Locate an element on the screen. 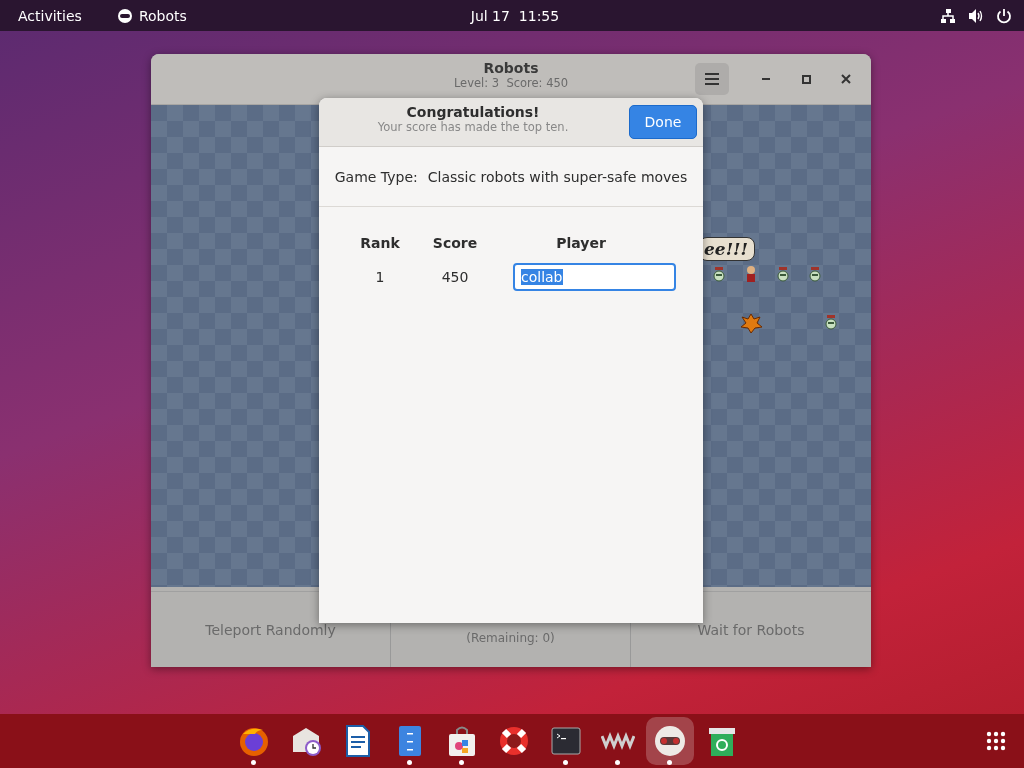 This screenshot has height=768, width=1024. window-title: Robots is located at coordinates (511, 68).